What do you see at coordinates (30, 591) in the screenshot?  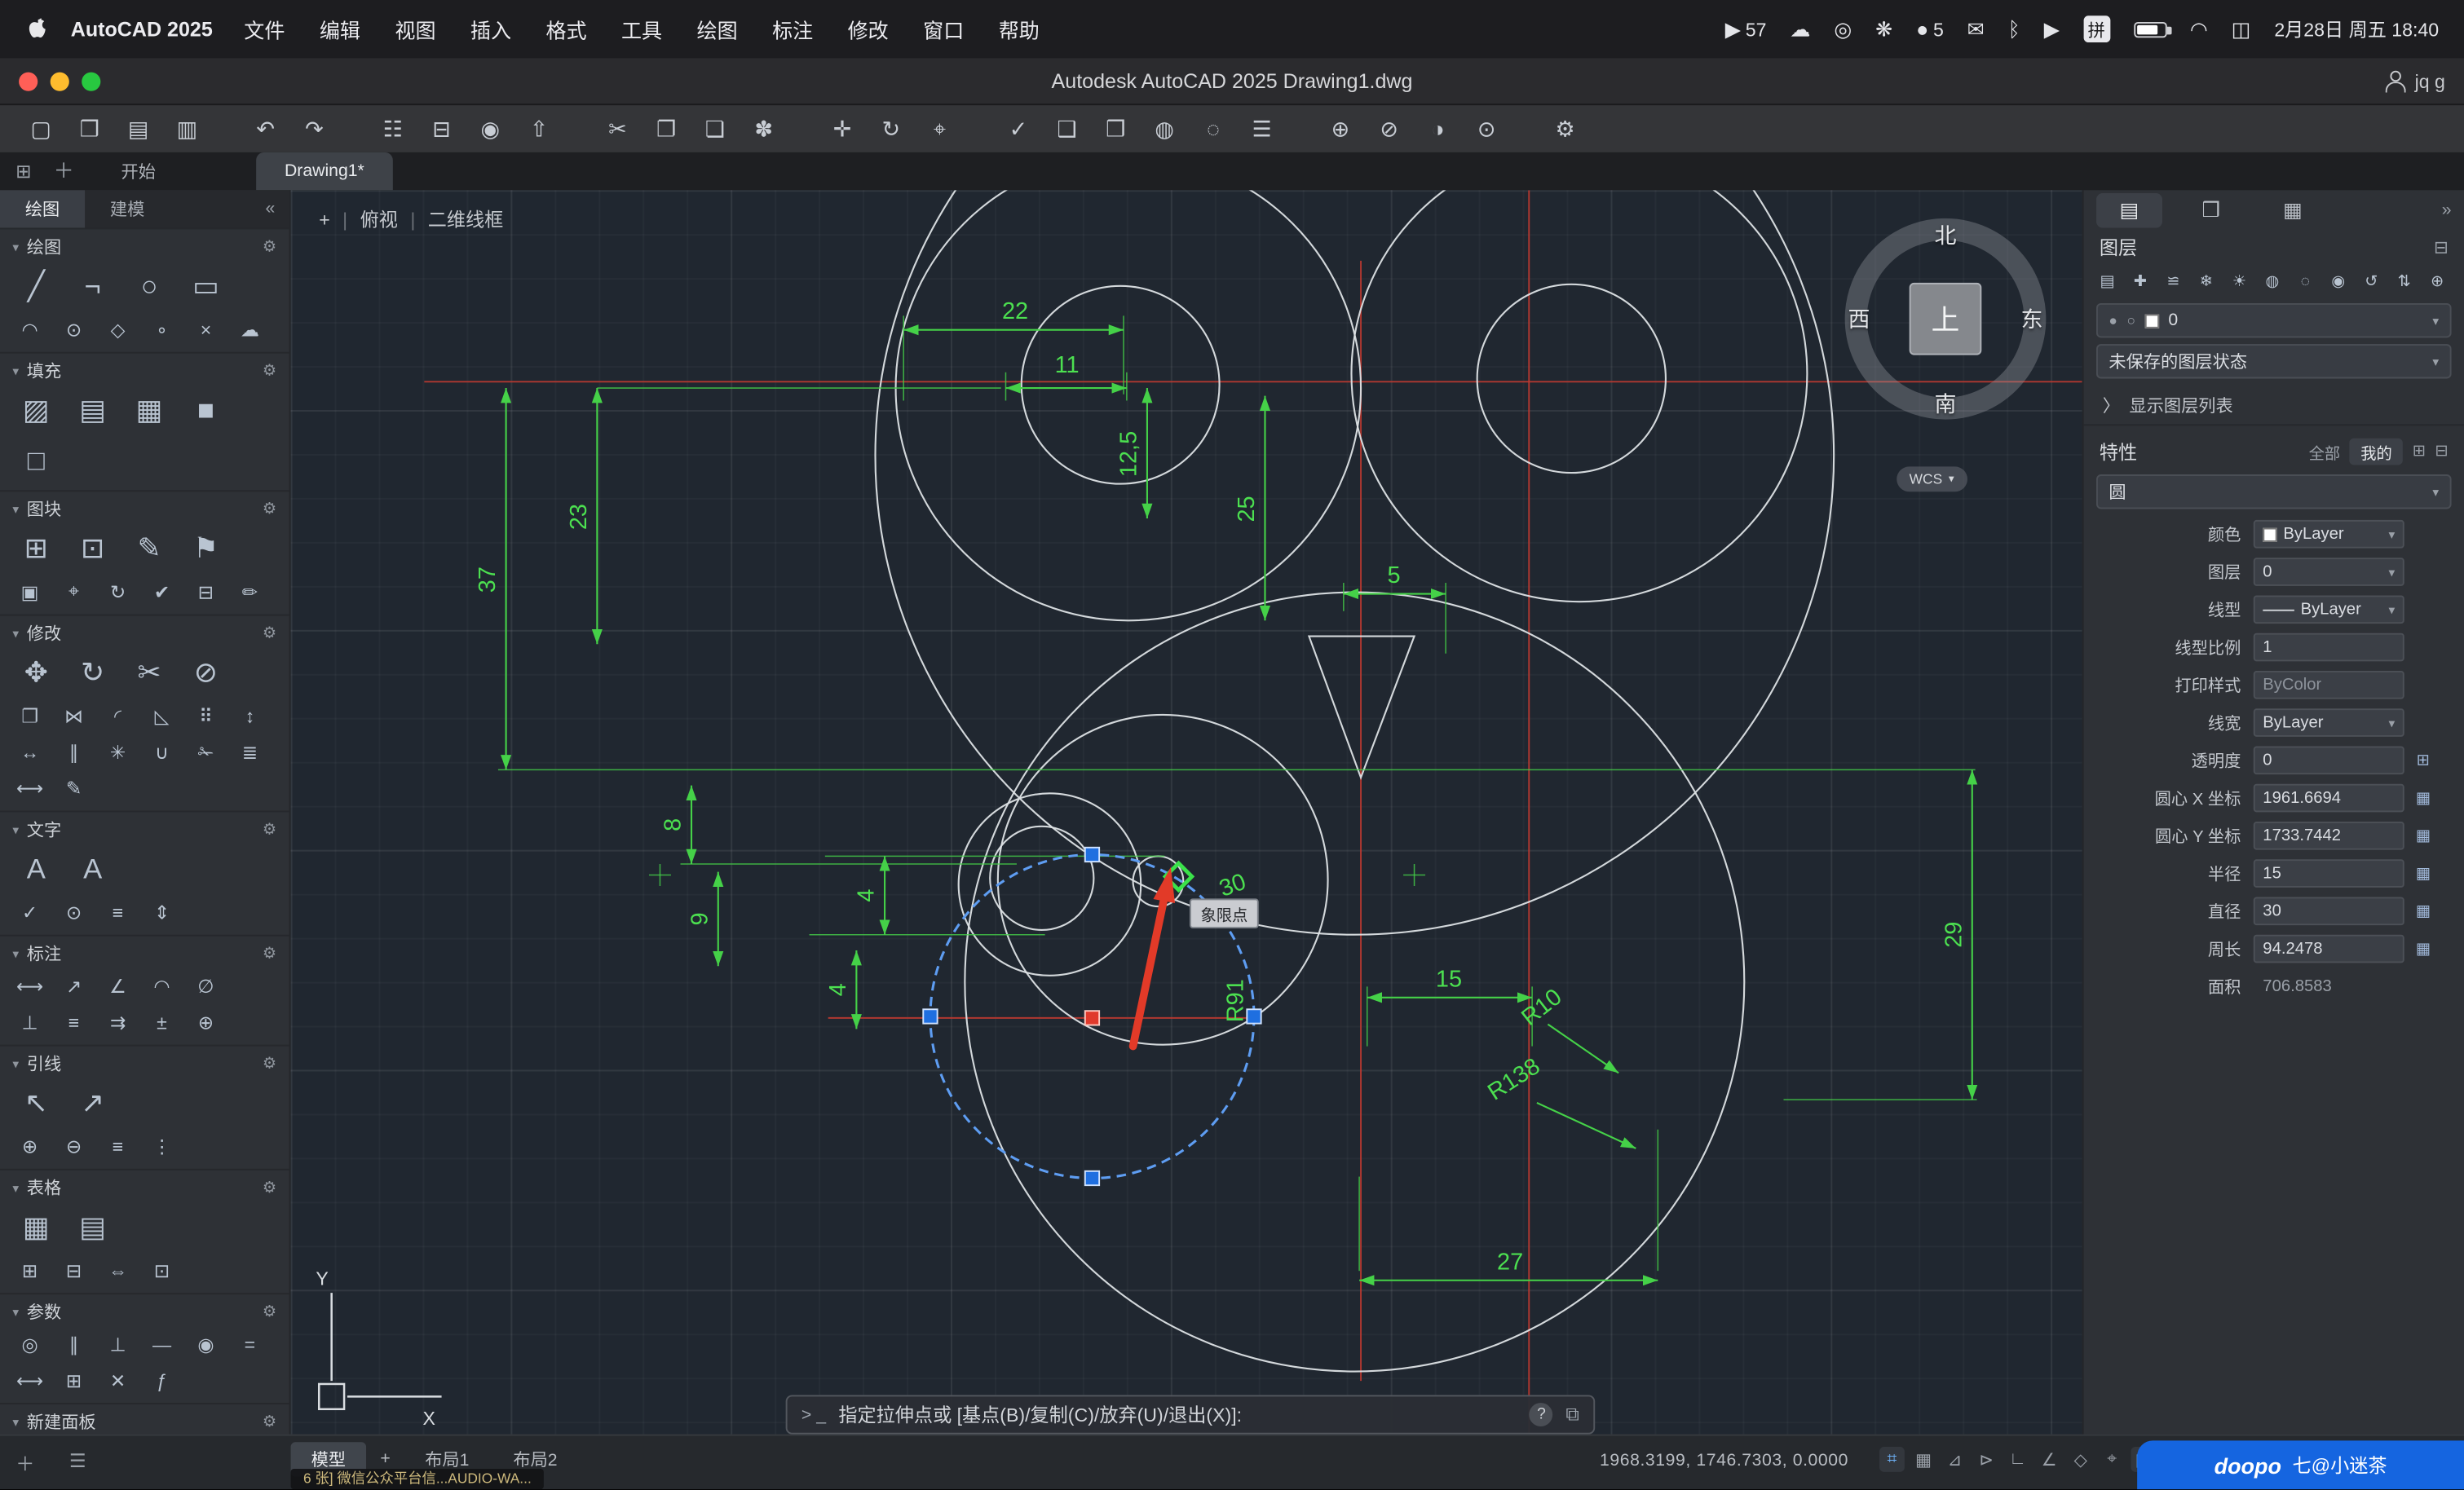 I see `attach-block-icon: ▣` at bounding box center [30, 591].